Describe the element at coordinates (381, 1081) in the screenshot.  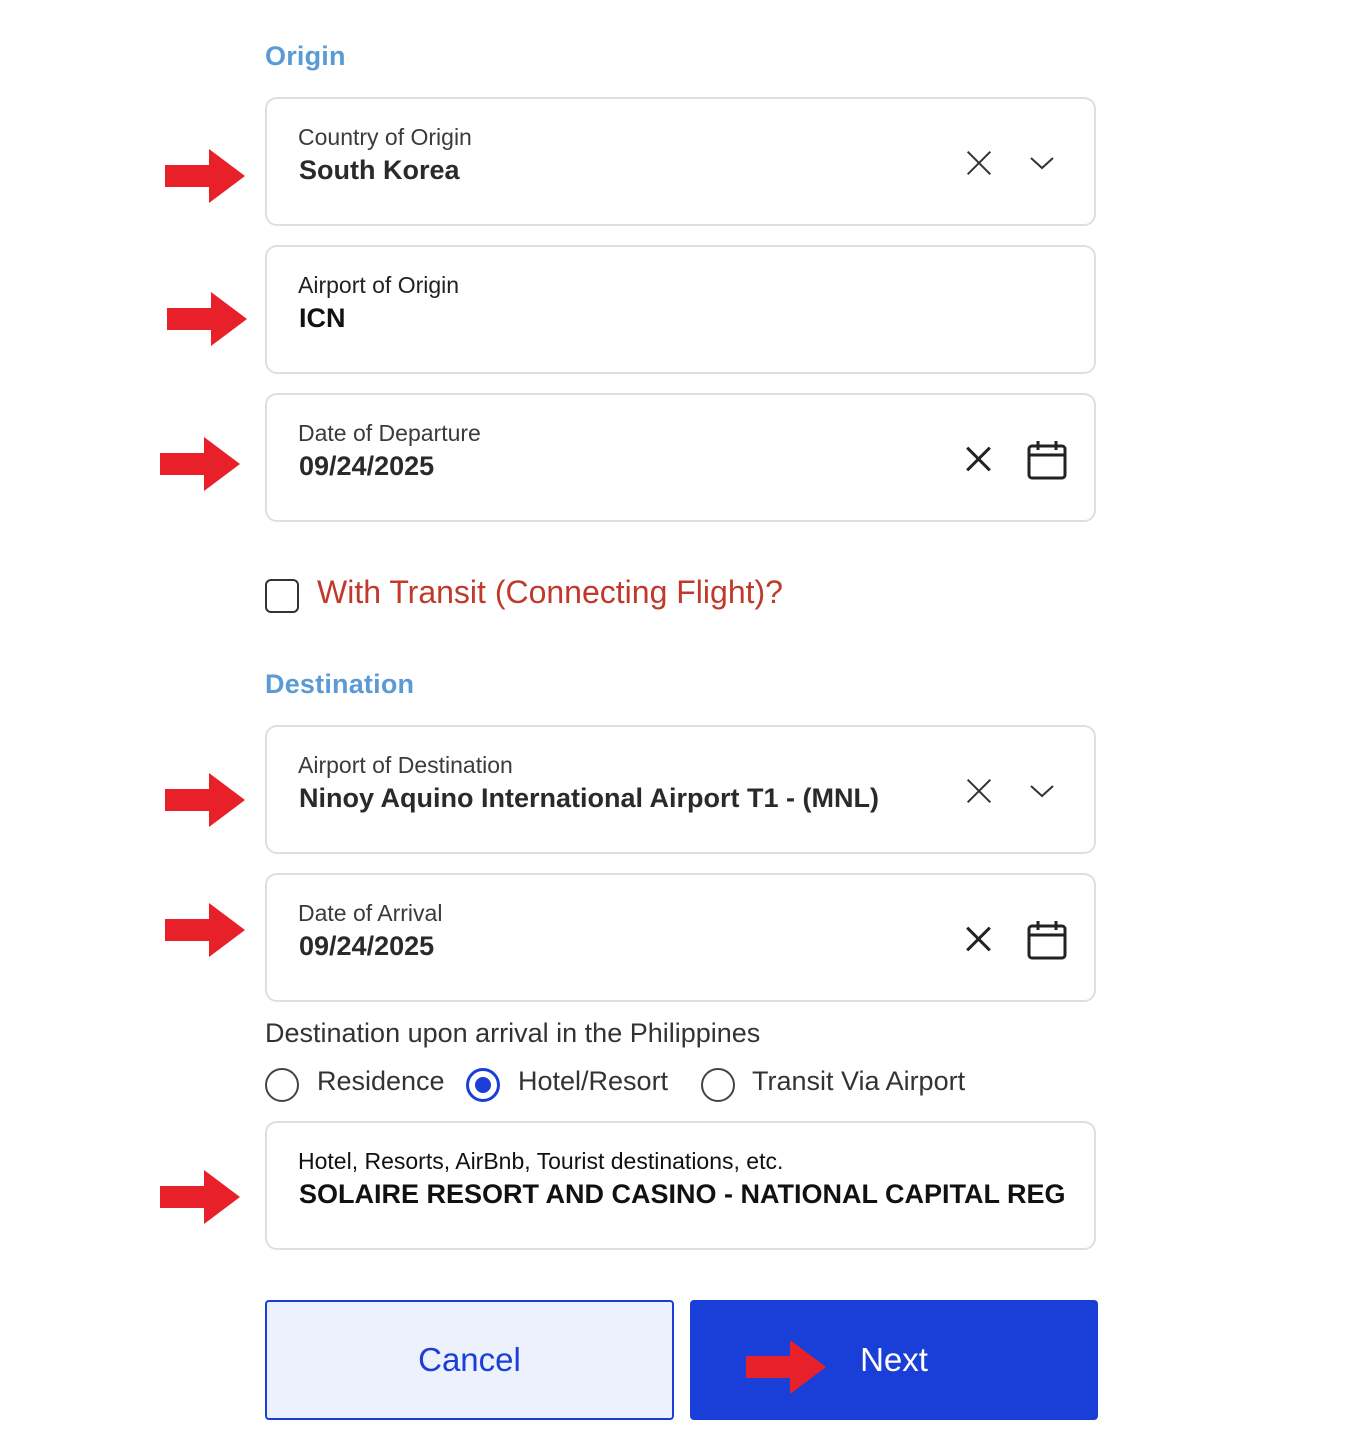
I see `radio-residence-label: Residence` at that location.